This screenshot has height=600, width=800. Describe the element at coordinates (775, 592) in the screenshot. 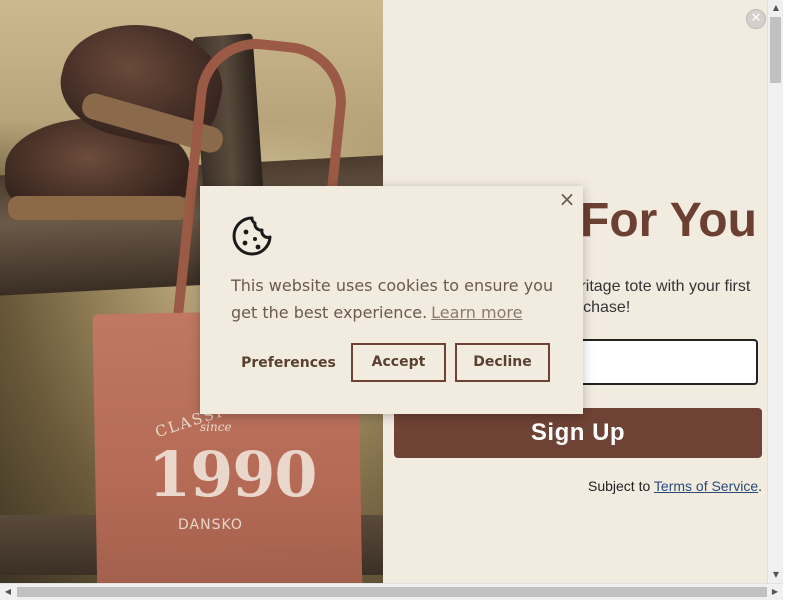

I see `scroll-right-arrow-icon: ▶` at that location.